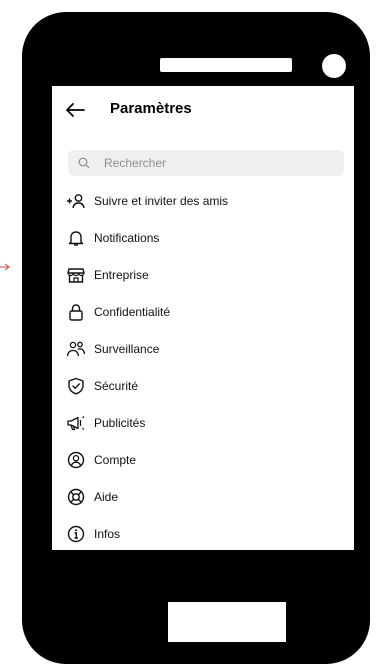 This screenshot has height=671, width=386. What do you see at coordinates (203, 237) in the screenshot?
I see `menu-item-notifications: Notifications` at bounding box center [203, 237].